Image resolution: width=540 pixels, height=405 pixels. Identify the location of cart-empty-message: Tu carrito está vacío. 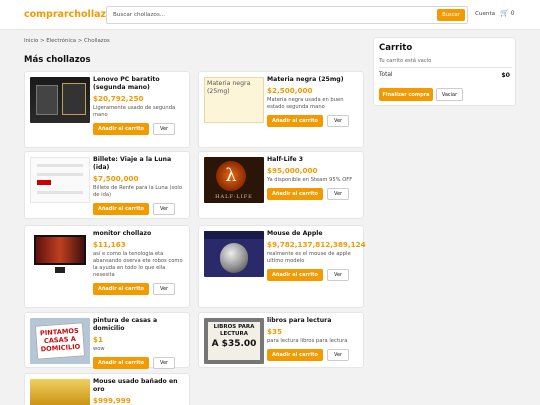
(405, 61).